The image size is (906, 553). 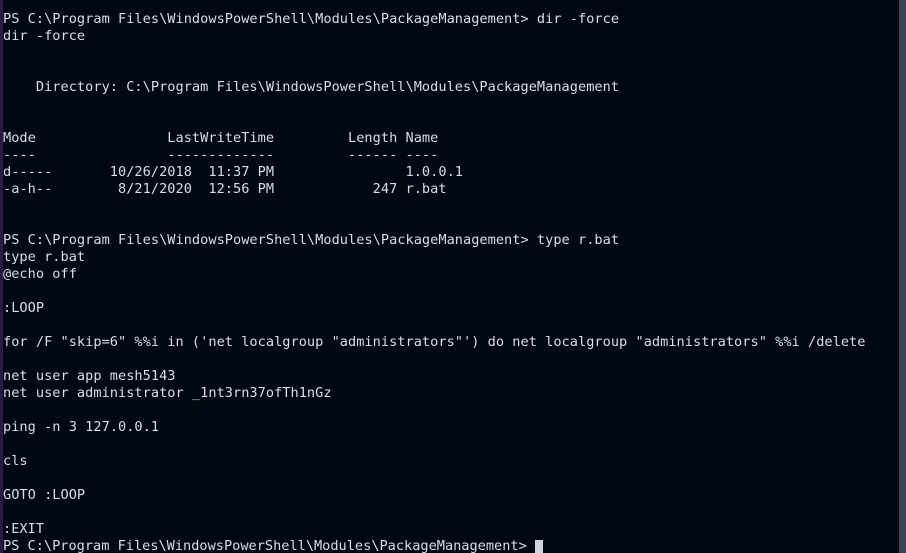 I want to click on terminal-line: d----- 10/26/2018 11:37 PM 1.0.0.1, so click(x=233, y=172).